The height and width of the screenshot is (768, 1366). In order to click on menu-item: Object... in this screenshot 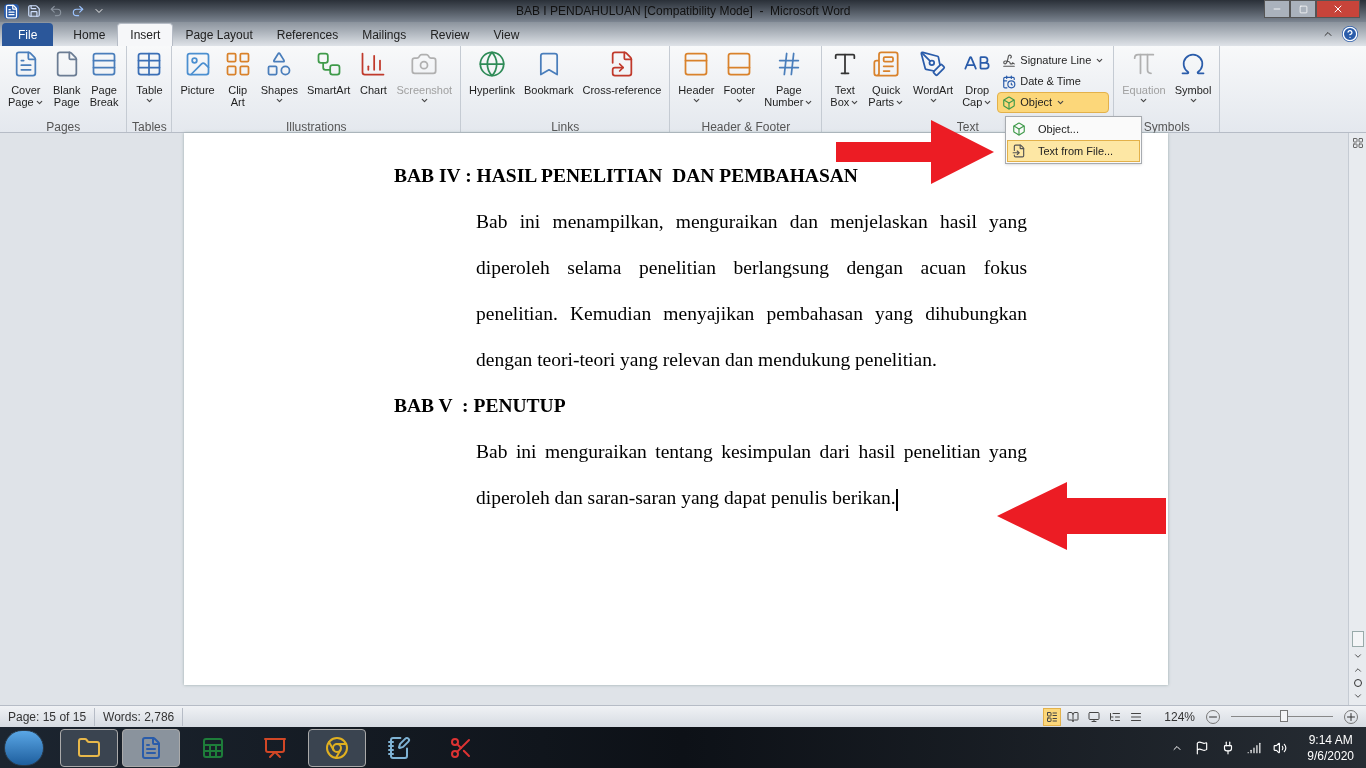, I will do `click(1073, 129)`.